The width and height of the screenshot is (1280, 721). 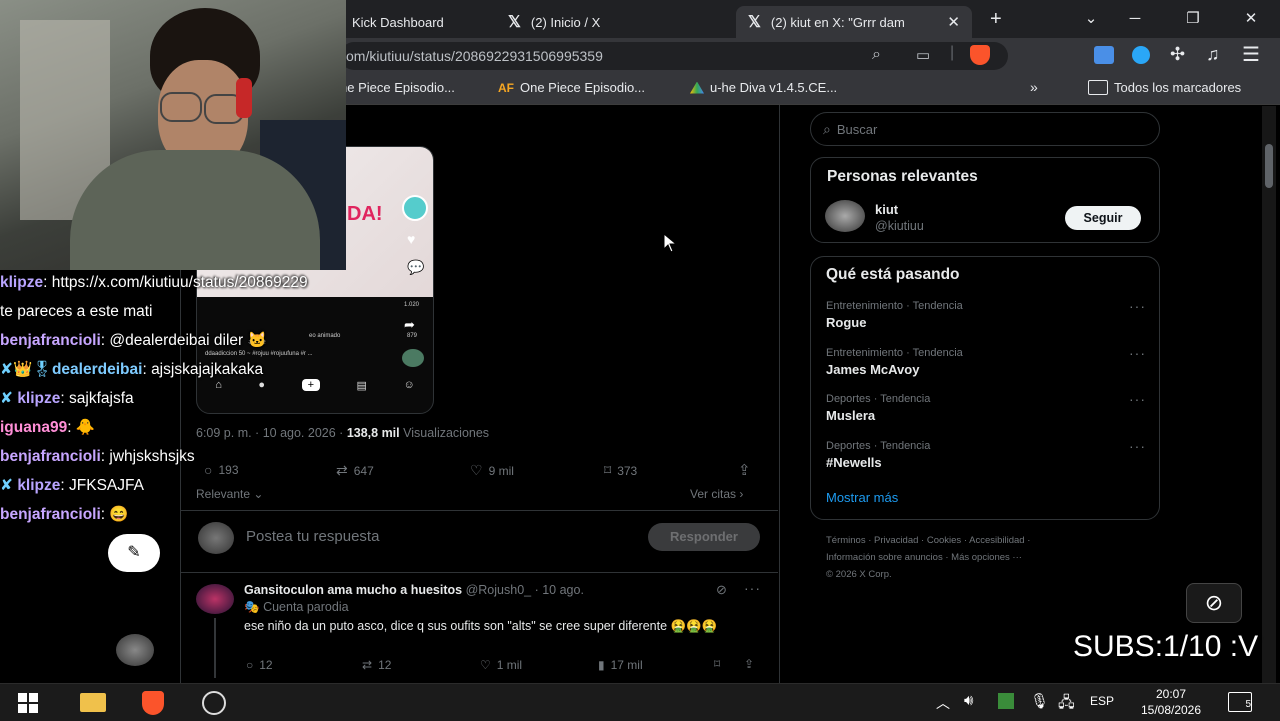 What do you see at coordinates (476, 470) in the screenshot?
I see `heart-icon: ♡` at bounding box center [476, 470].